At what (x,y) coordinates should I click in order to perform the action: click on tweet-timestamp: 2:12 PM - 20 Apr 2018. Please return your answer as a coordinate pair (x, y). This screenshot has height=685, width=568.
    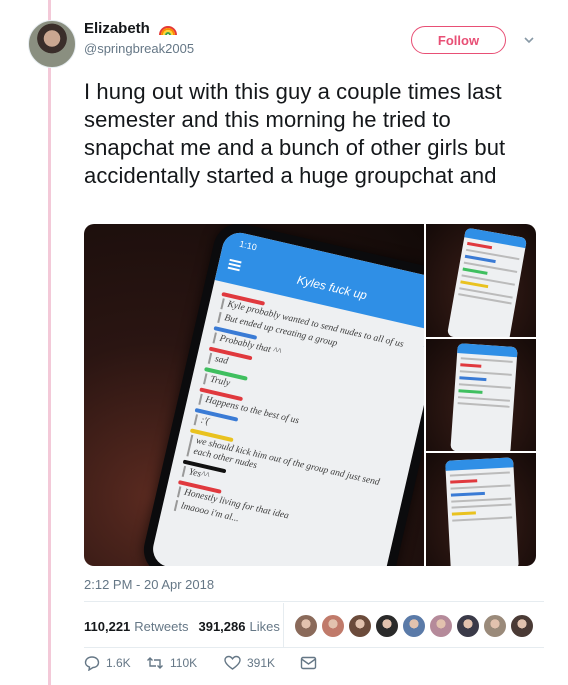
    Looking at the image, I should click on (149, 584).